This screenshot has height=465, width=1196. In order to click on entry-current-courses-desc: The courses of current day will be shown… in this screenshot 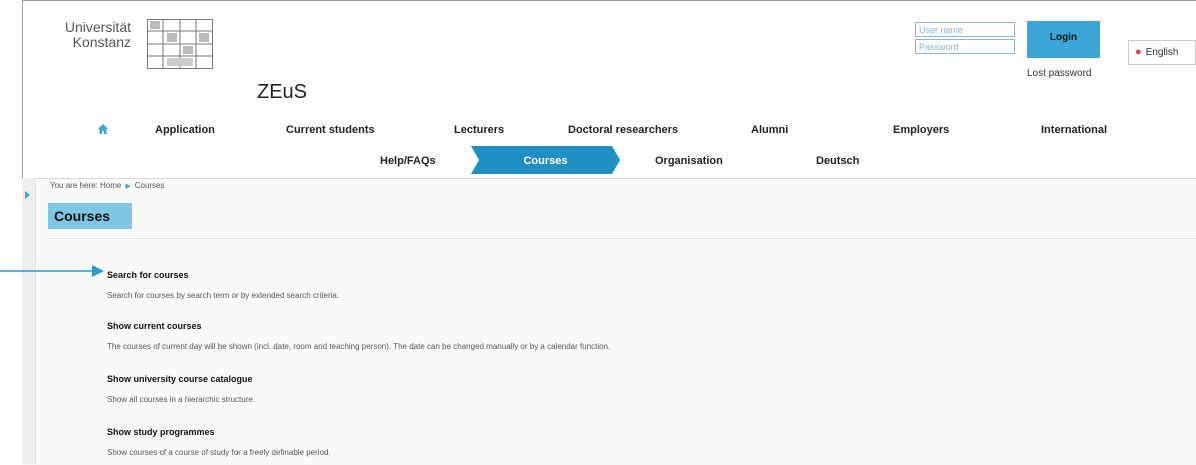, I will do `click(359, 346)`.